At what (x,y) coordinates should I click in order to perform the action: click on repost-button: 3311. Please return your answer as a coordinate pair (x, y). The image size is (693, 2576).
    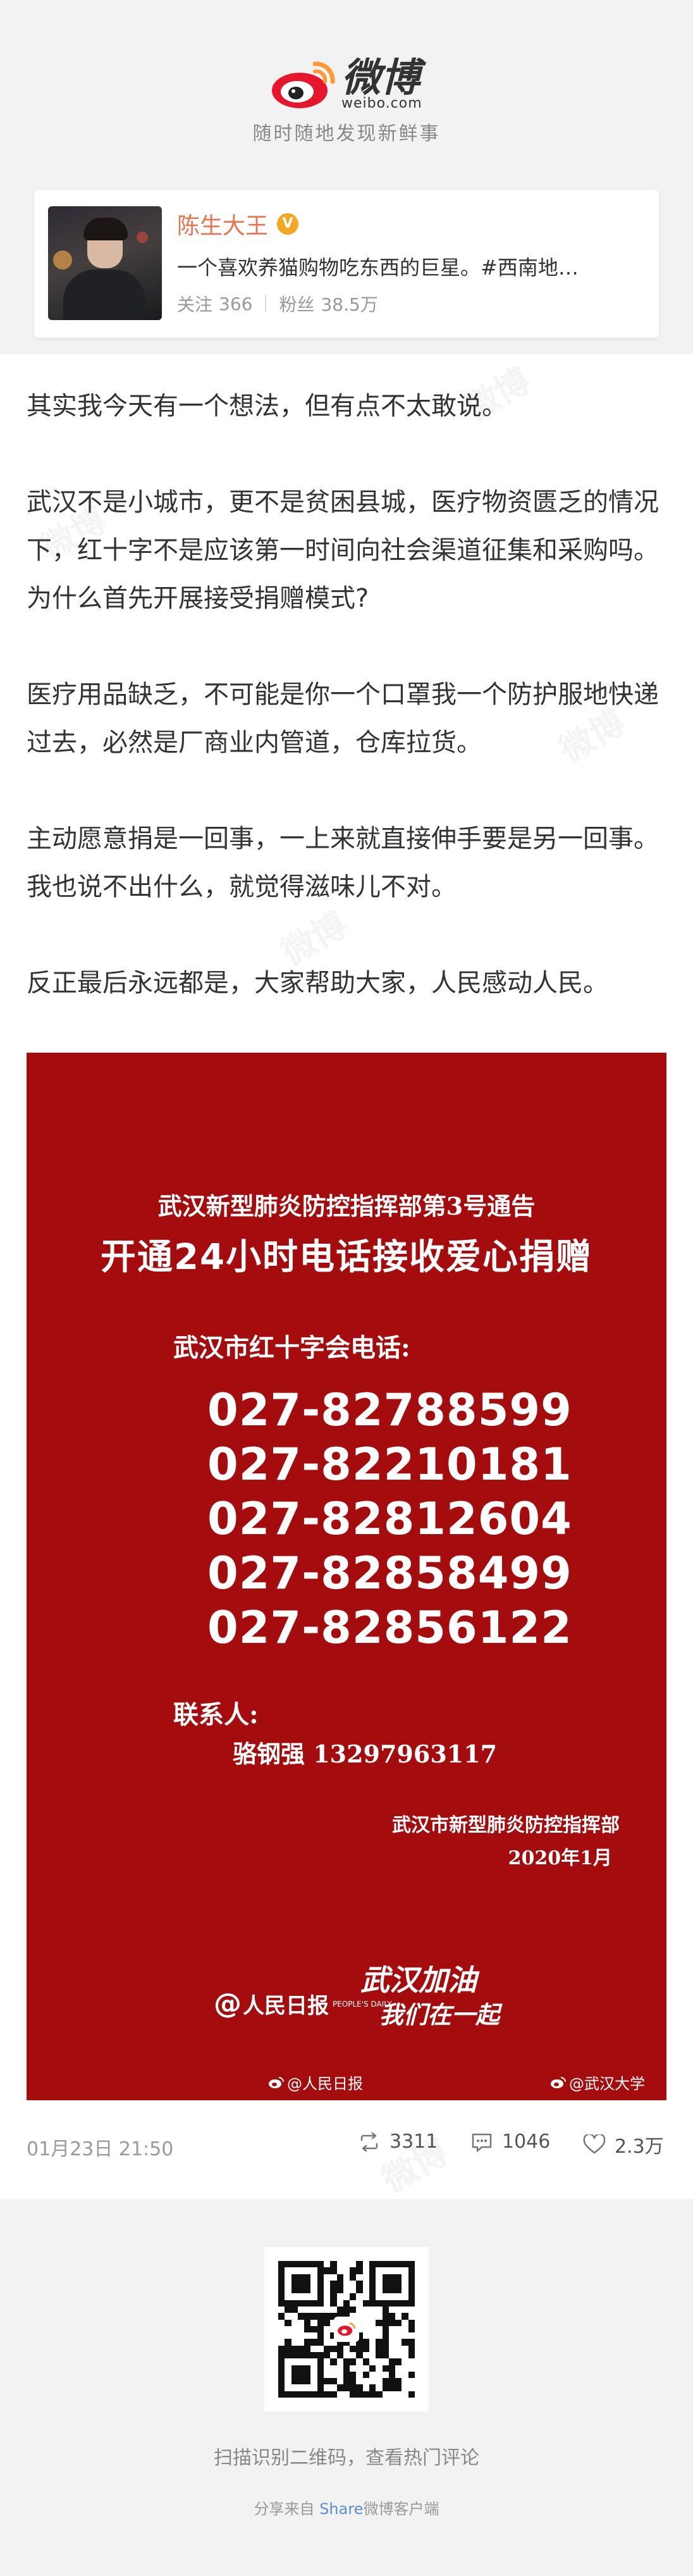
    Looking at the image, I should click on (398, 2142).